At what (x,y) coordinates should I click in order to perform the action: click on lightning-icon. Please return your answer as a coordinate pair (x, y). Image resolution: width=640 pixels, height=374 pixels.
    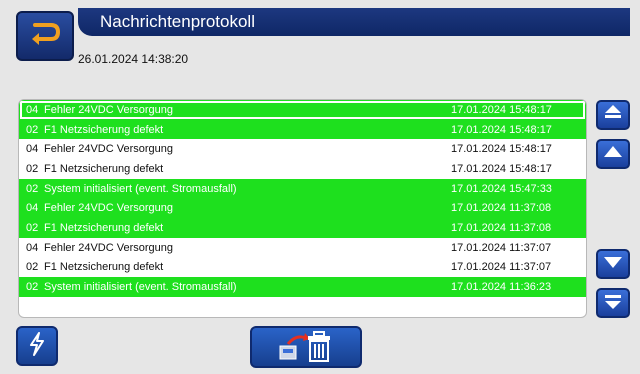
    Looking at the image, I should click on (37, 346).